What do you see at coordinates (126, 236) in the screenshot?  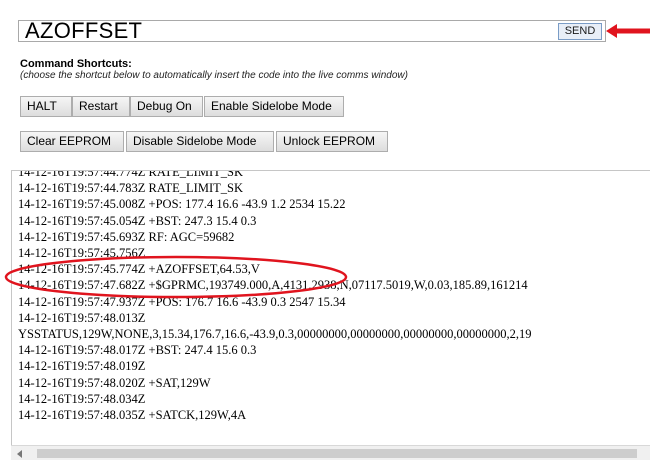 I see `log-line: 14-12-16T19:57:45.693Z RF: AGC=59682` at bounding box center [126, 236].